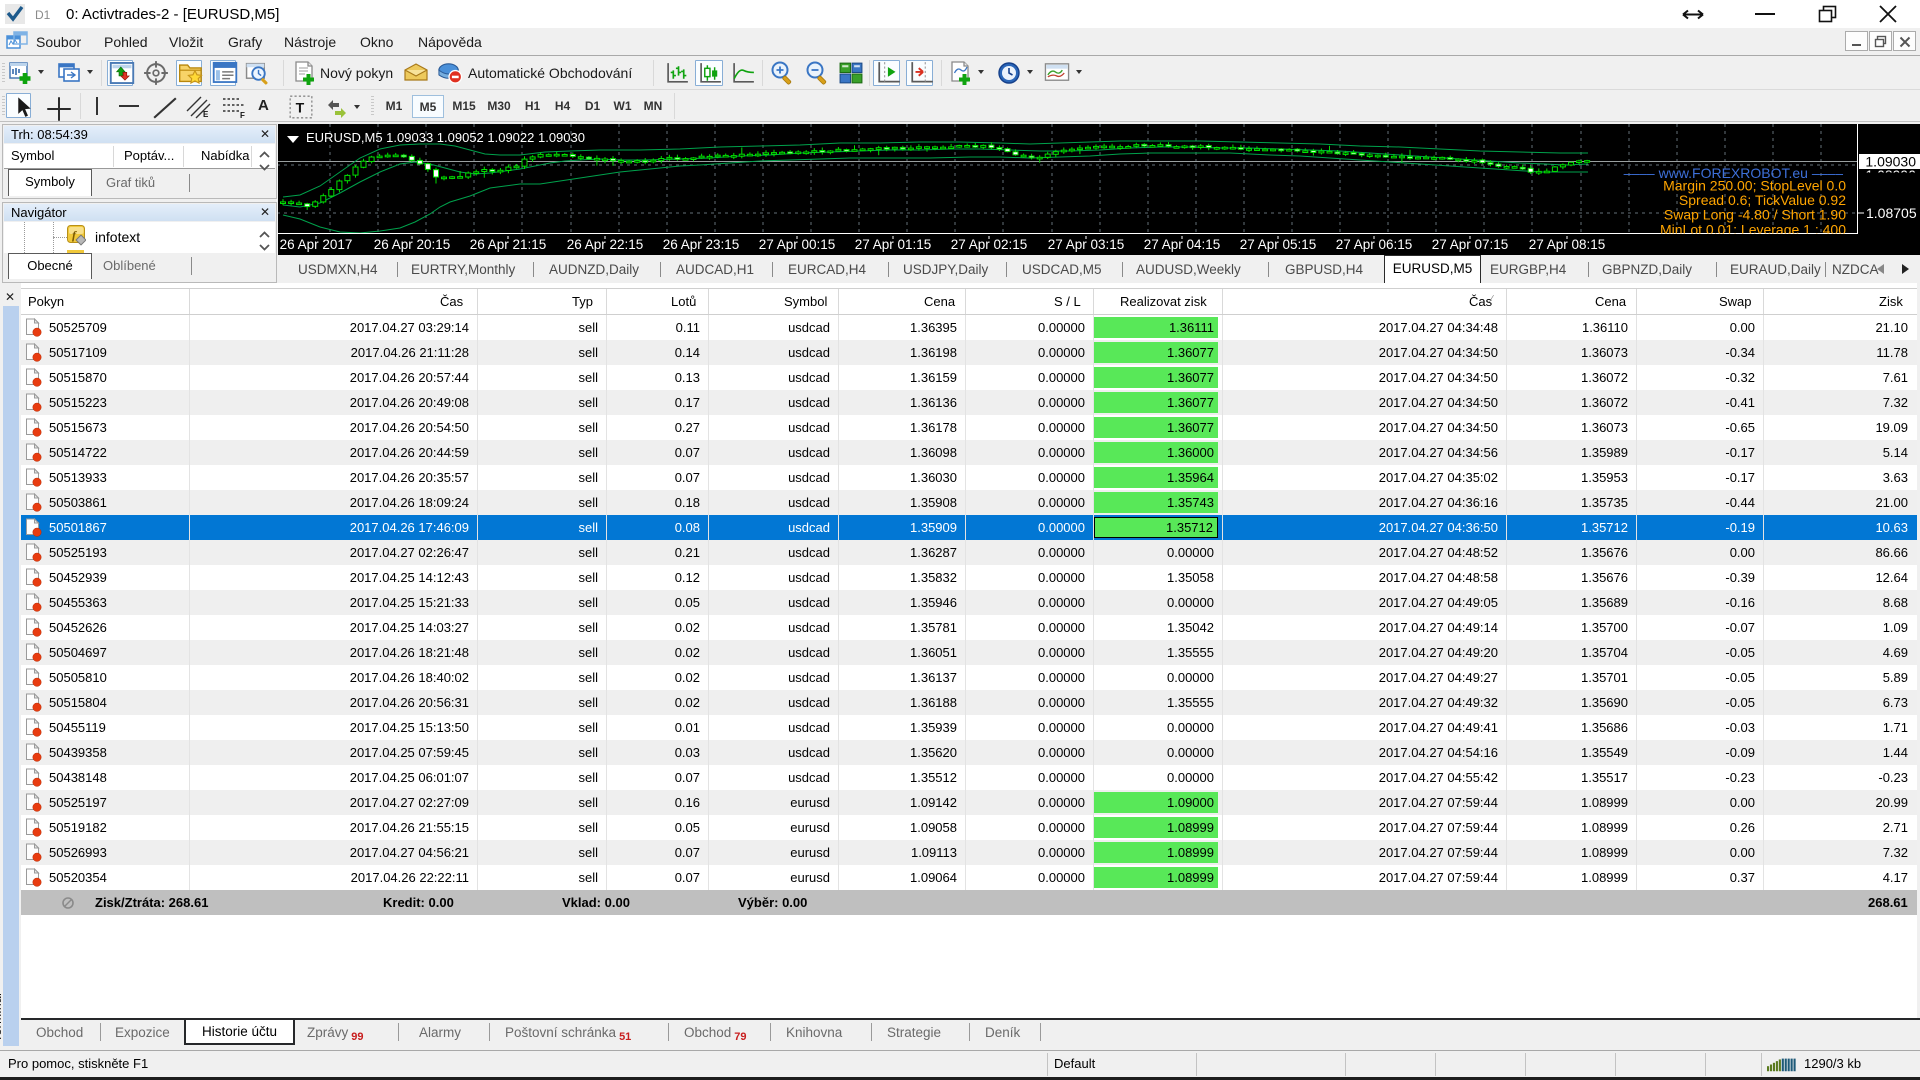 The width and height of the screenshot is (1920, 1080). Describe the element at coordinates (242, 115) in the screenshot. I see `svg-text: F` at that location.